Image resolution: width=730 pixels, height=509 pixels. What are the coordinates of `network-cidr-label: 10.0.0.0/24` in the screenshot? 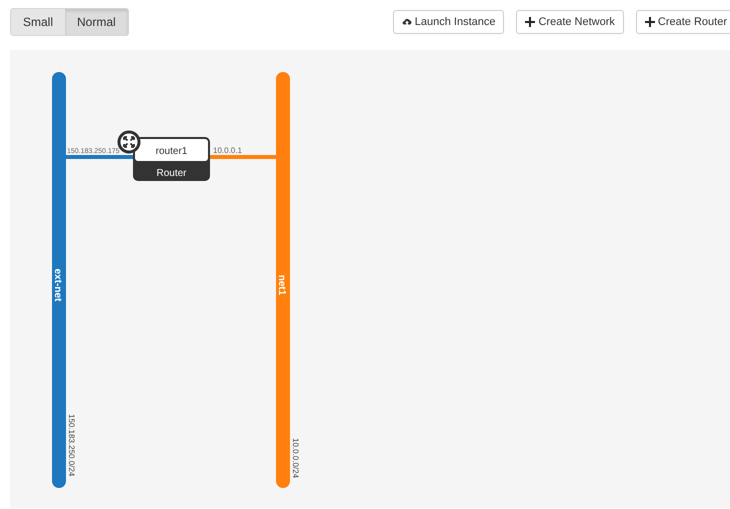 It's located at (295, 458).